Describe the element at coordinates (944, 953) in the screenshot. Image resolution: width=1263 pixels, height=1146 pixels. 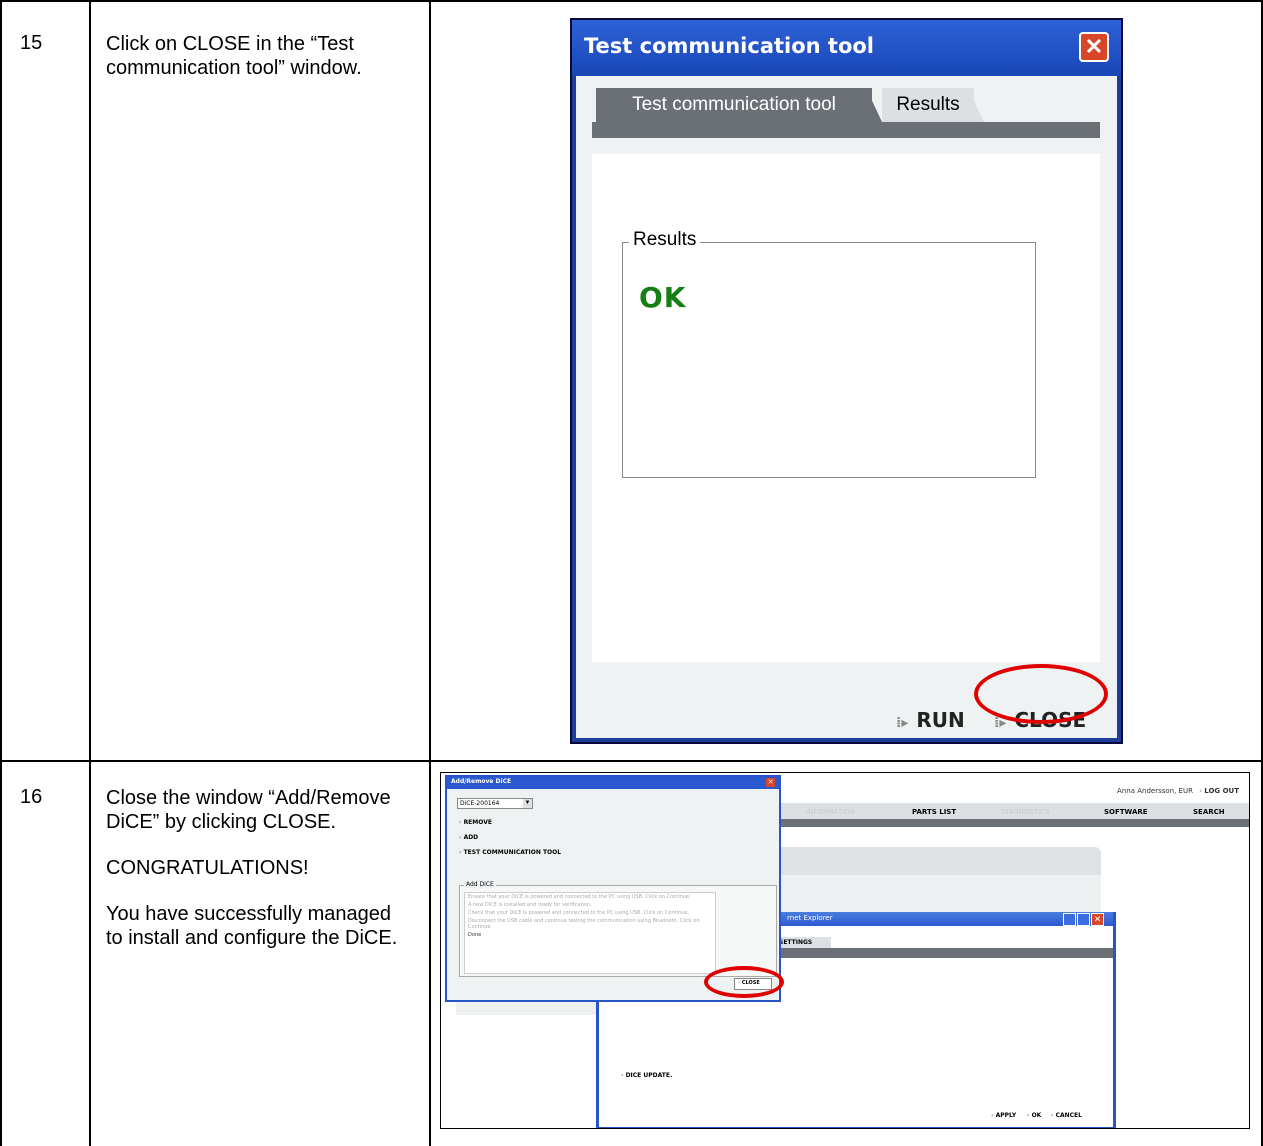
I see `settings-tab-bar` at that location.